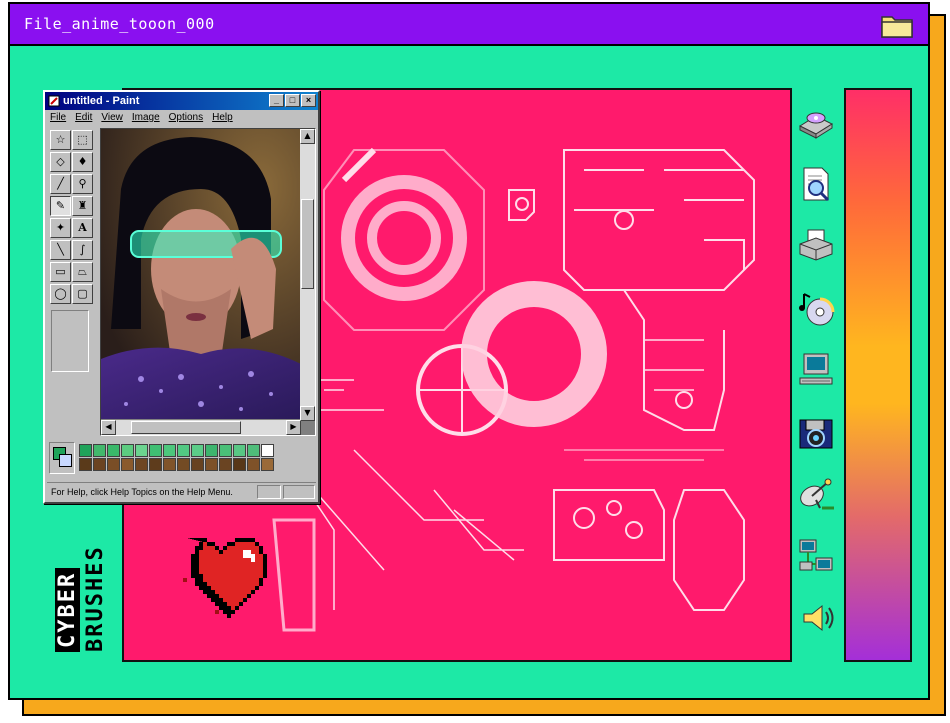 Image resolution: width=950 pixels, height=723 pixels. Describe the element at coordinates (60, 162) in the screenshot. I see `eraser-tool-icon: ◇` at that location.